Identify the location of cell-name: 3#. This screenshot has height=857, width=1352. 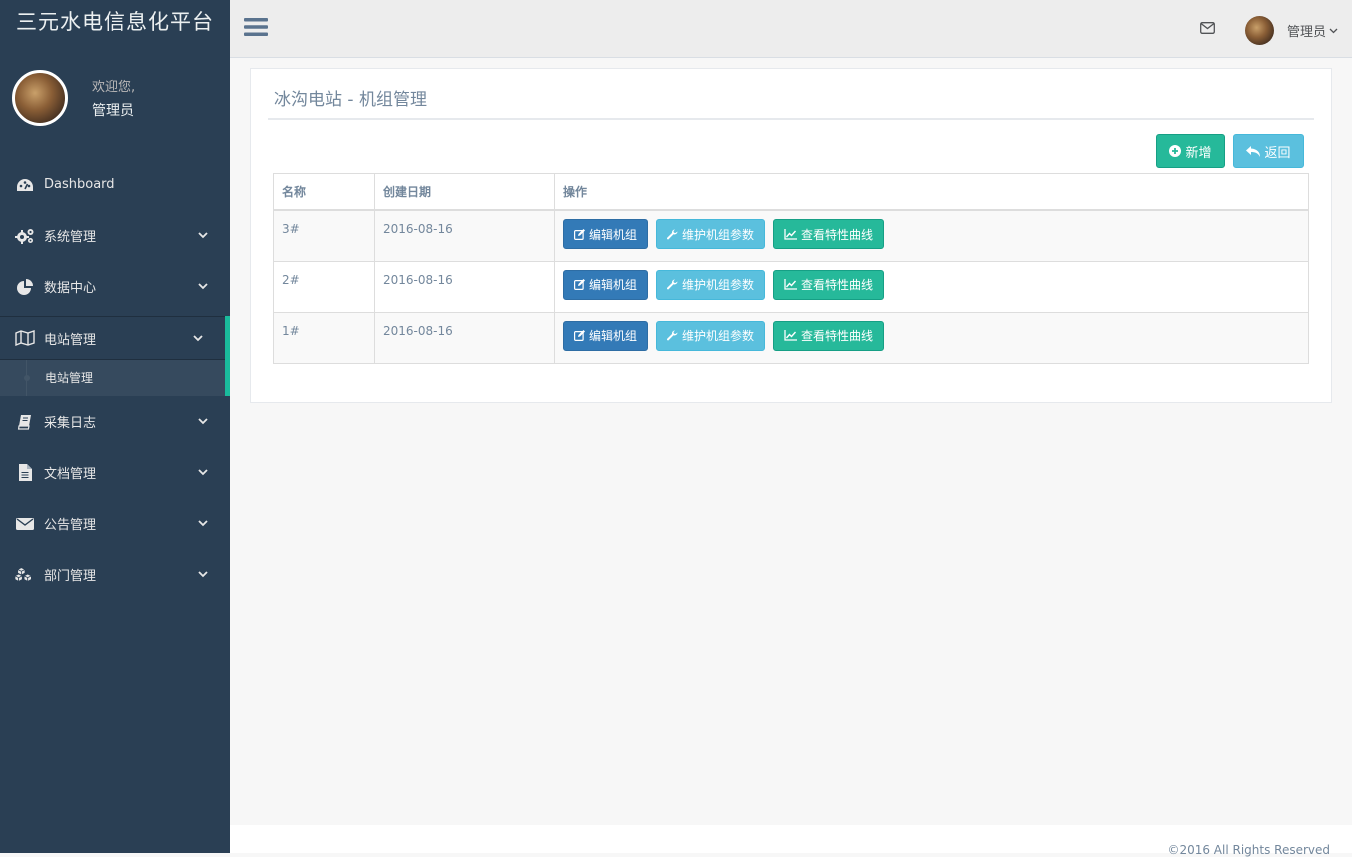
(324, 235).